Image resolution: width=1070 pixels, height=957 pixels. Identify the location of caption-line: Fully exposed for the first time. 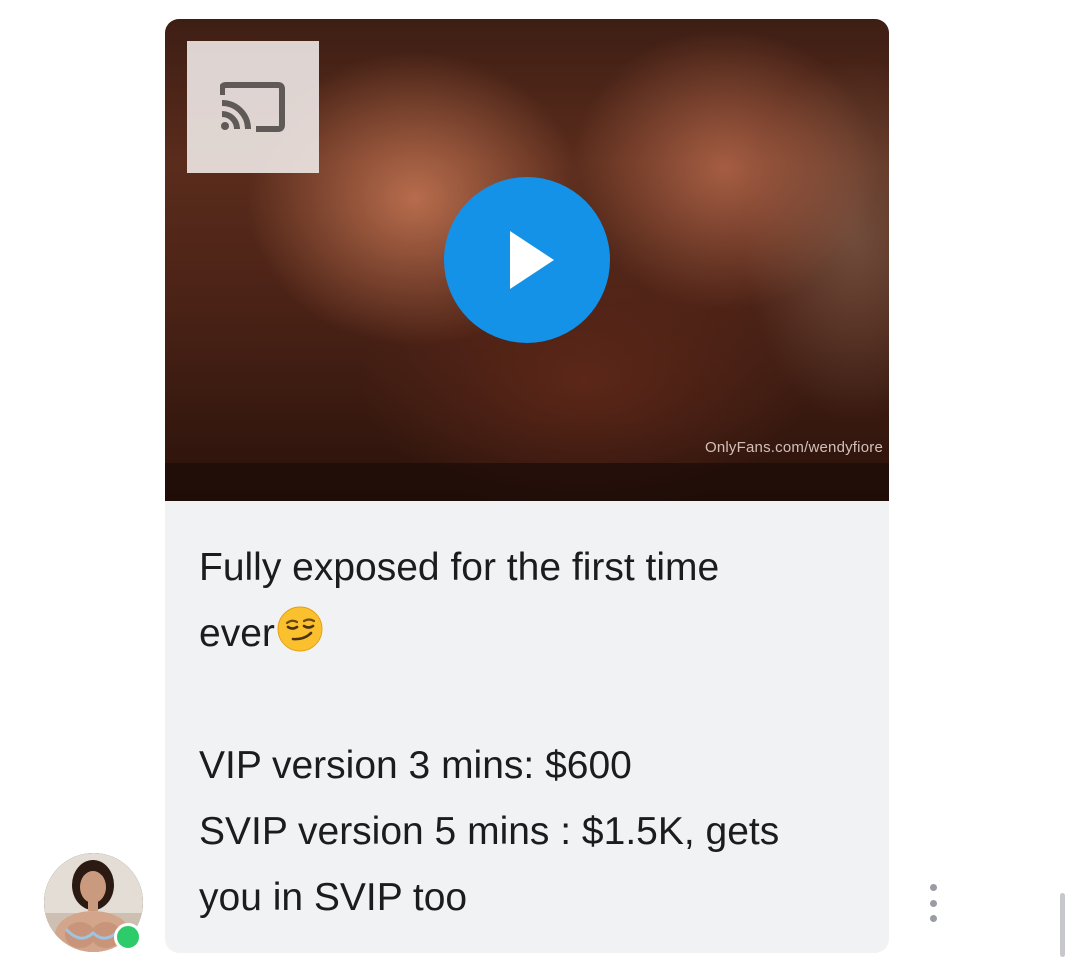
(459, 567).